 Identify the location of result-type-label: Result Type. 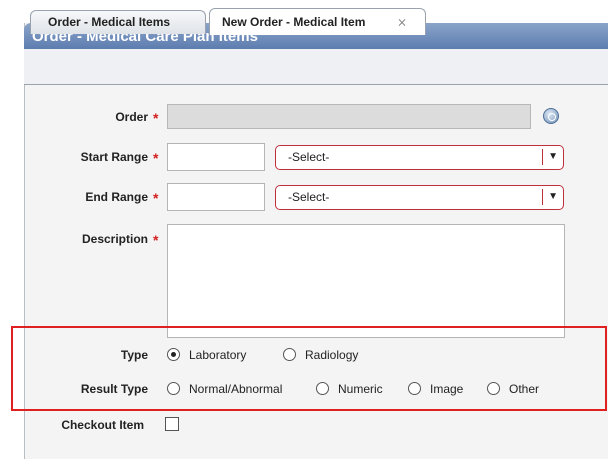
(114, 389).